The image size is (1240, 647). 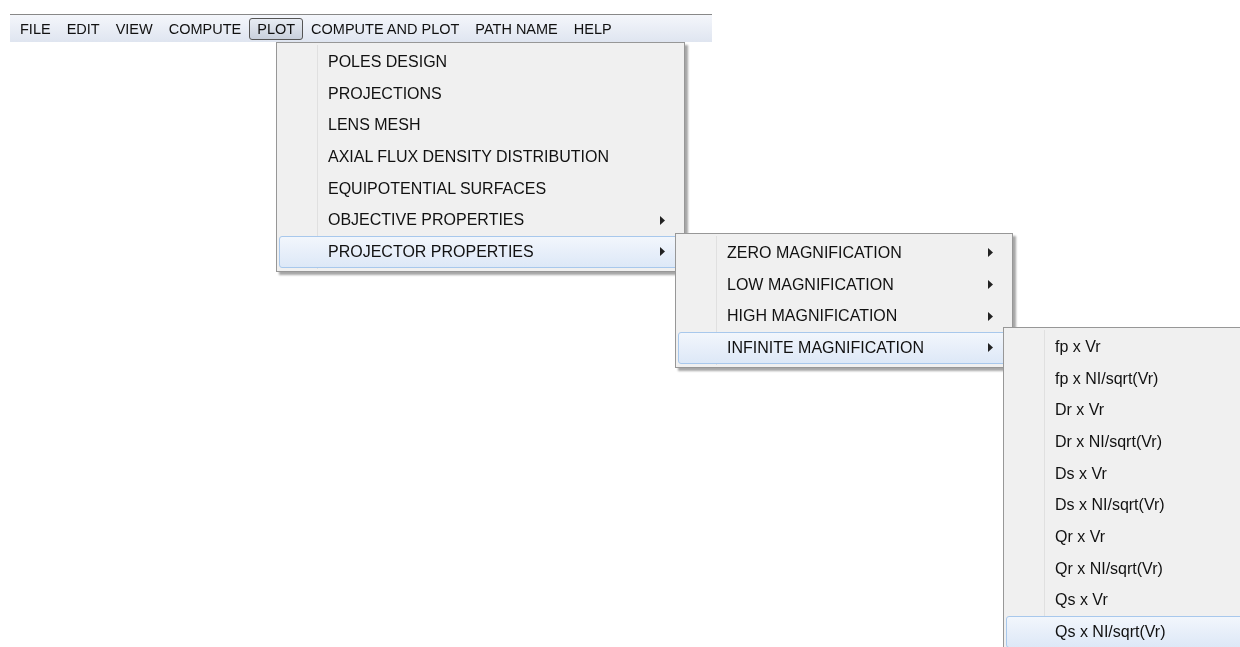 What do you see at coordinates (83, 28) in the screenshot?
I see `menu-bar-item: EDIT` at bounding box center [83, 28].